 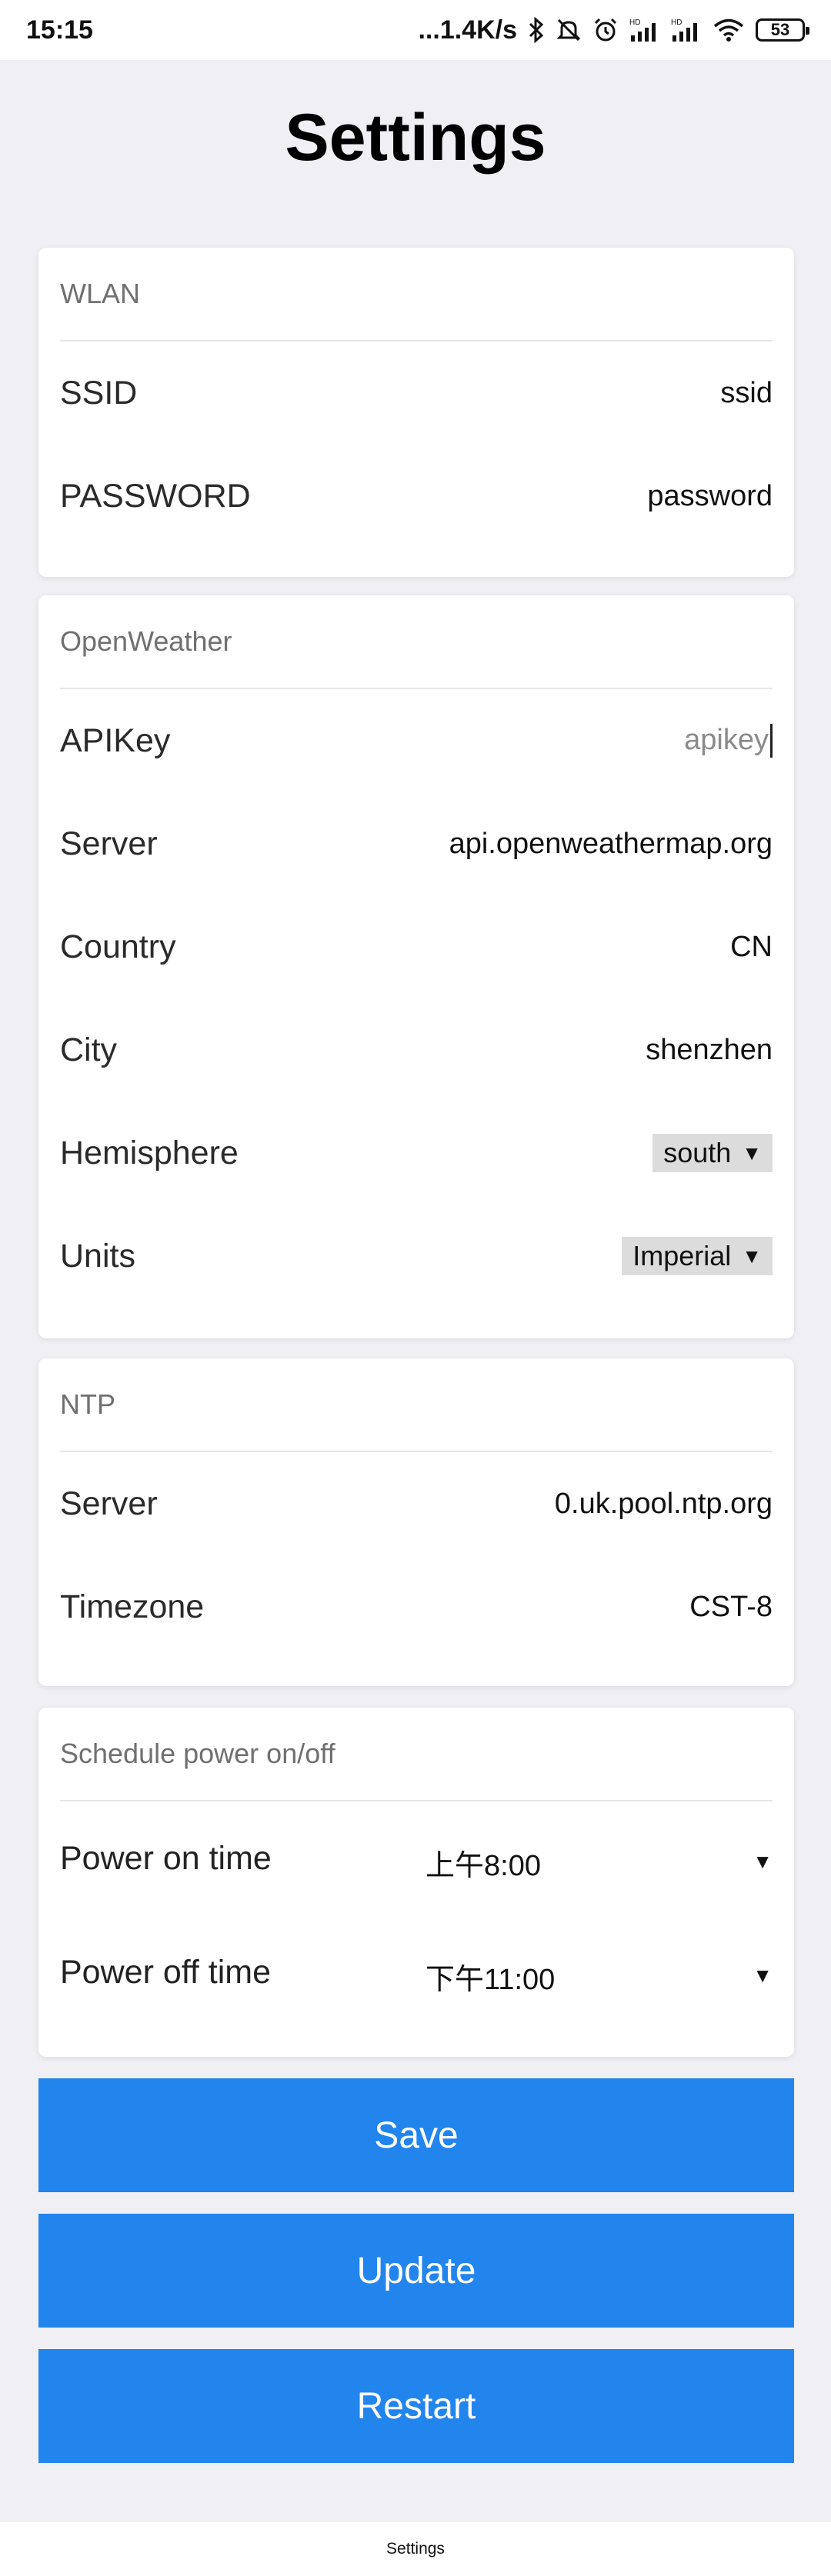 I want to click on ssid-label: SSID, so click(x=99, y=393).